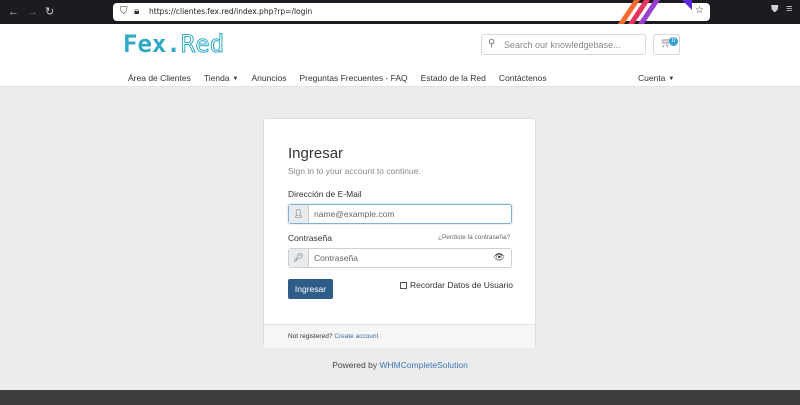 This screenshot has height=405, width=800. Describe the element at coordinates (316, 153) in the screenshot. I see `page-title: Ingresar` at that location.